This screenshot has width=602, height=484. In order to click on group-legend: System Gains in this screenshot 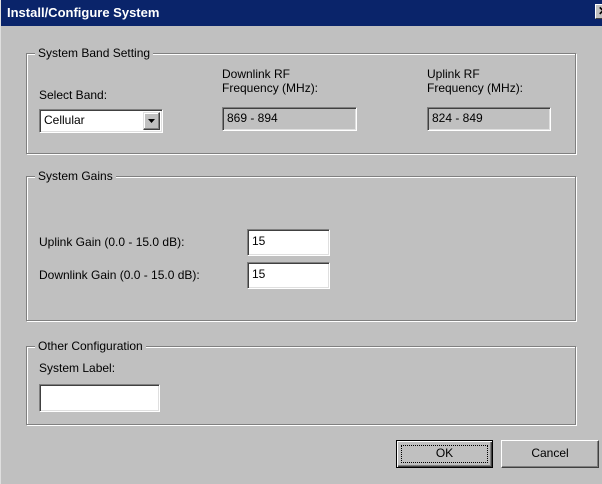, I will do `click(75, 176)`.